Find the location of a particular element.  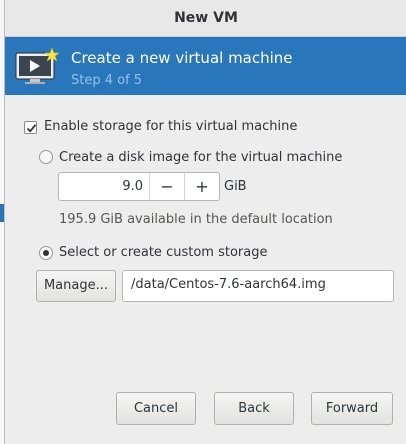

back-button: Back is located at coordinates (254, 408).